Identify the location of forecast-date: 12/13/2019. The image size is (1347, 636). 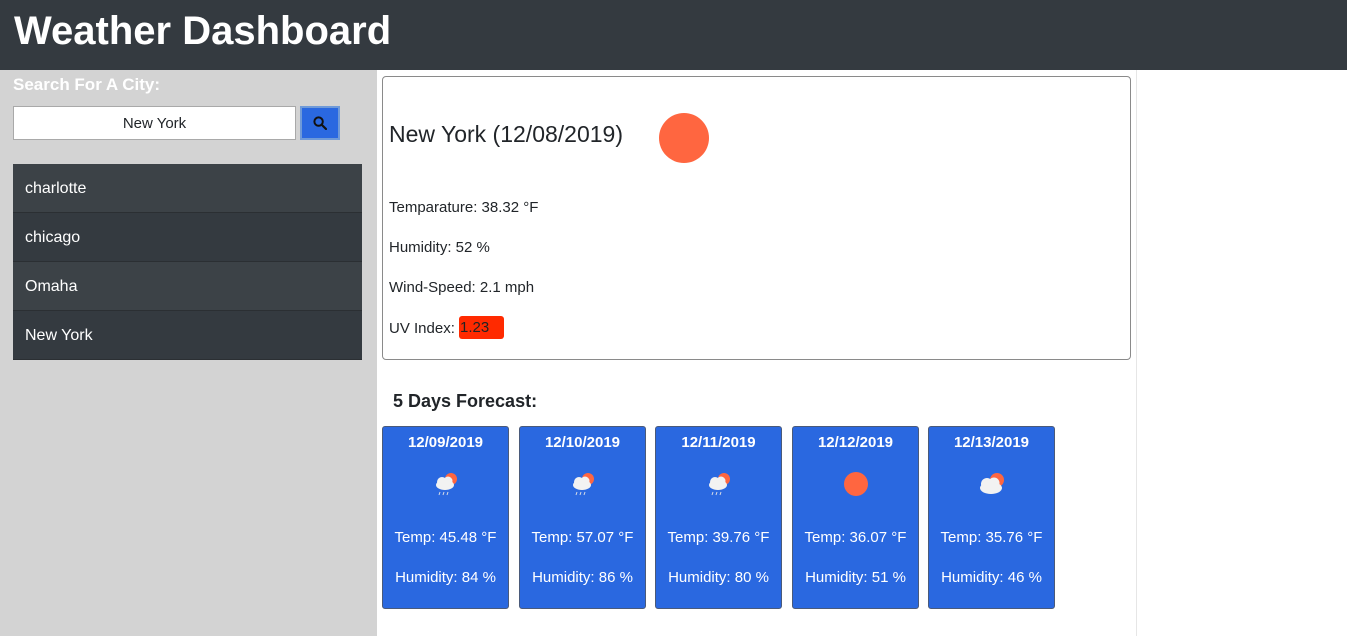
(991, 442).